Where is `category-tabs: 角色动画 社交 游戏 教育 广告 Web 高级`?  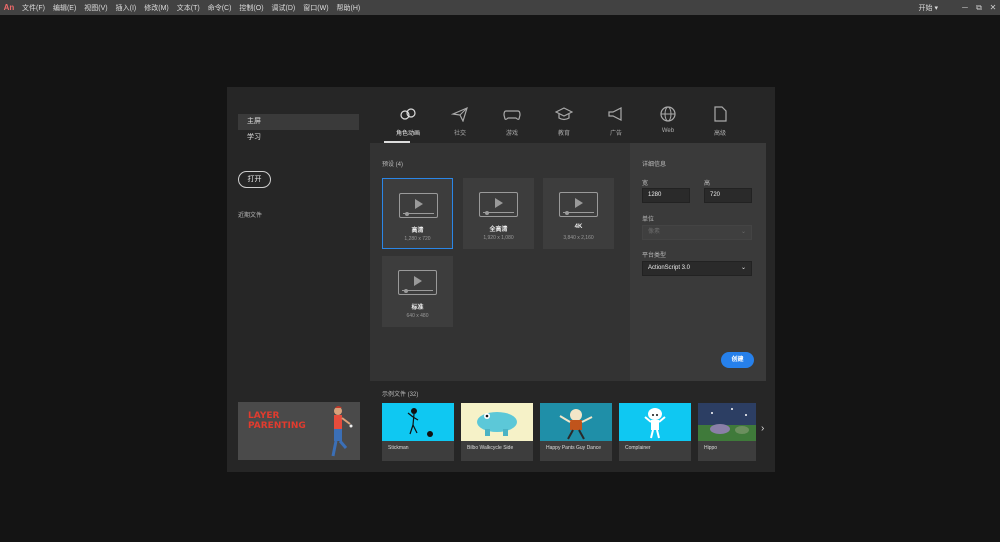 category-tabs: 角色动画 社交 游戏 教育 广告 Web 高级 is located at coordinates (564, 123).